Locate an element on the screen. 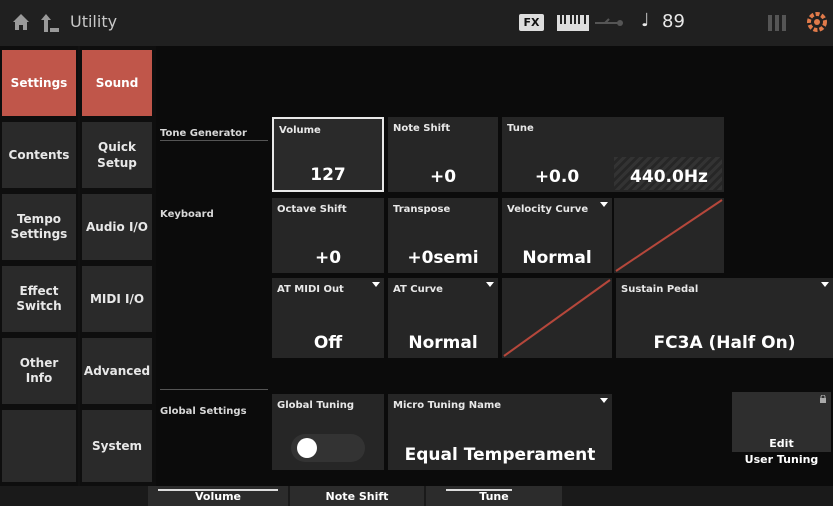  sustain-pedal-label: Sustain Pedal is located at coordinates (660, 289).